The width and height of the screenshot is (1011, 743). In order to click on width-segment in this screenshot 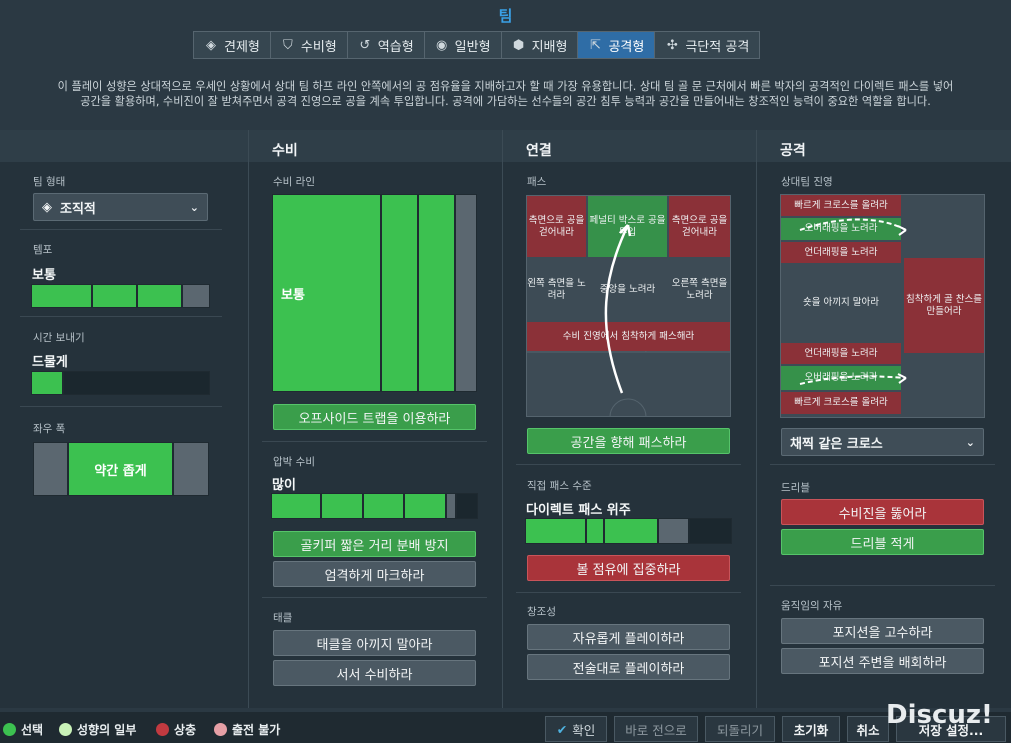, I will do `click(191, 469)`.